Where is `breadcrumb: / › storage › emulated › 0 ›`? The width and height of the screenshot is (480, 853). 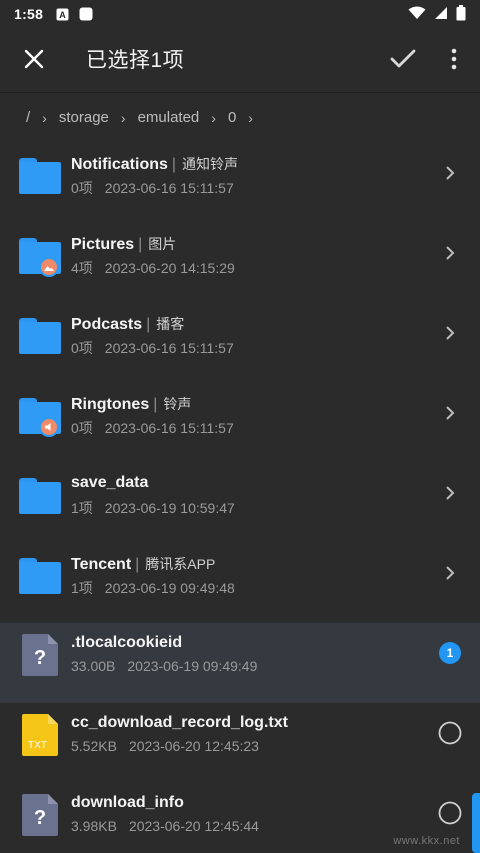 breadcrumb: / › storage › emulated › 0 › is located at coordinates (240, 117).